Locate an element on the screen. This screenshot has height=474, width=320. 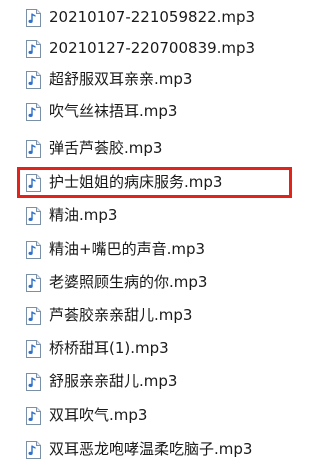
file-row: 精油+嘴巴的声音.mp3 is located at coordinates (155, 249).